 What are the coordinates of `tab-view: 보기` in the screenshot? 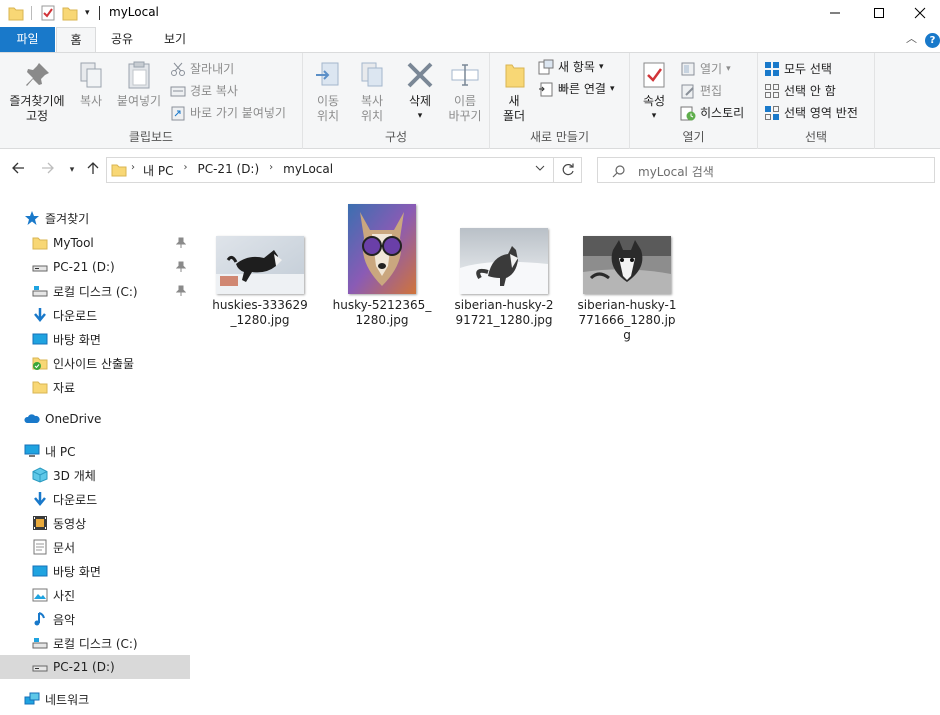 It's located at (175, 39).